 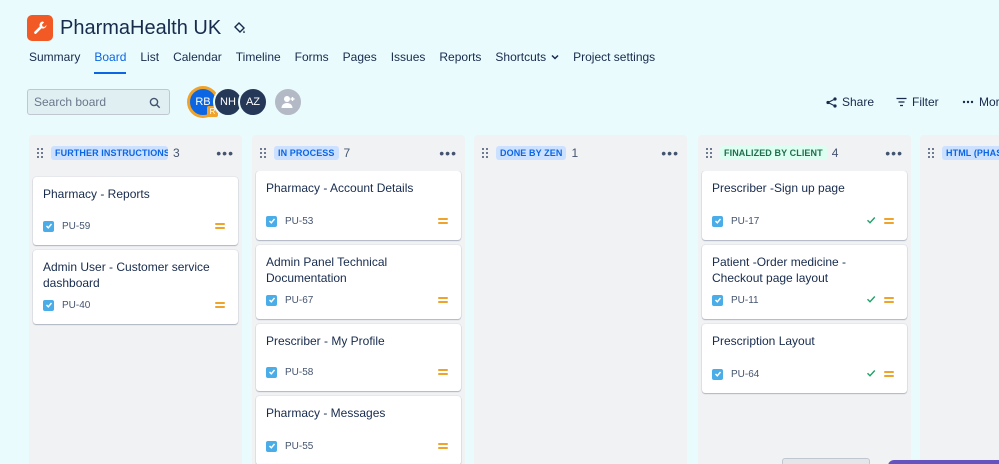 What do you see at coordinates (228, 102) in the screenshot?
I see `avatar-initials: NH` at bounding box center [228, 102].